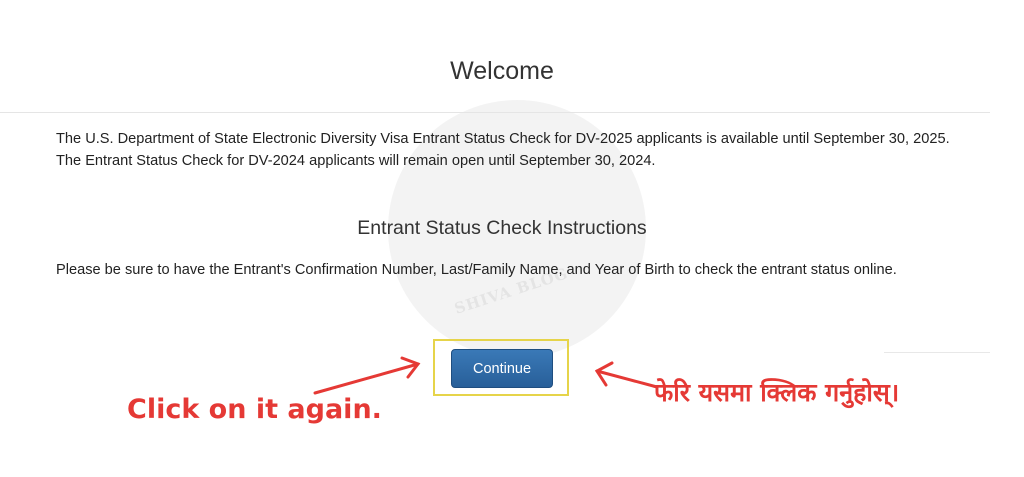 The height and width of the screenshot is (477, 1024). I want to click on arrow-right-icon, so click(626, 375).